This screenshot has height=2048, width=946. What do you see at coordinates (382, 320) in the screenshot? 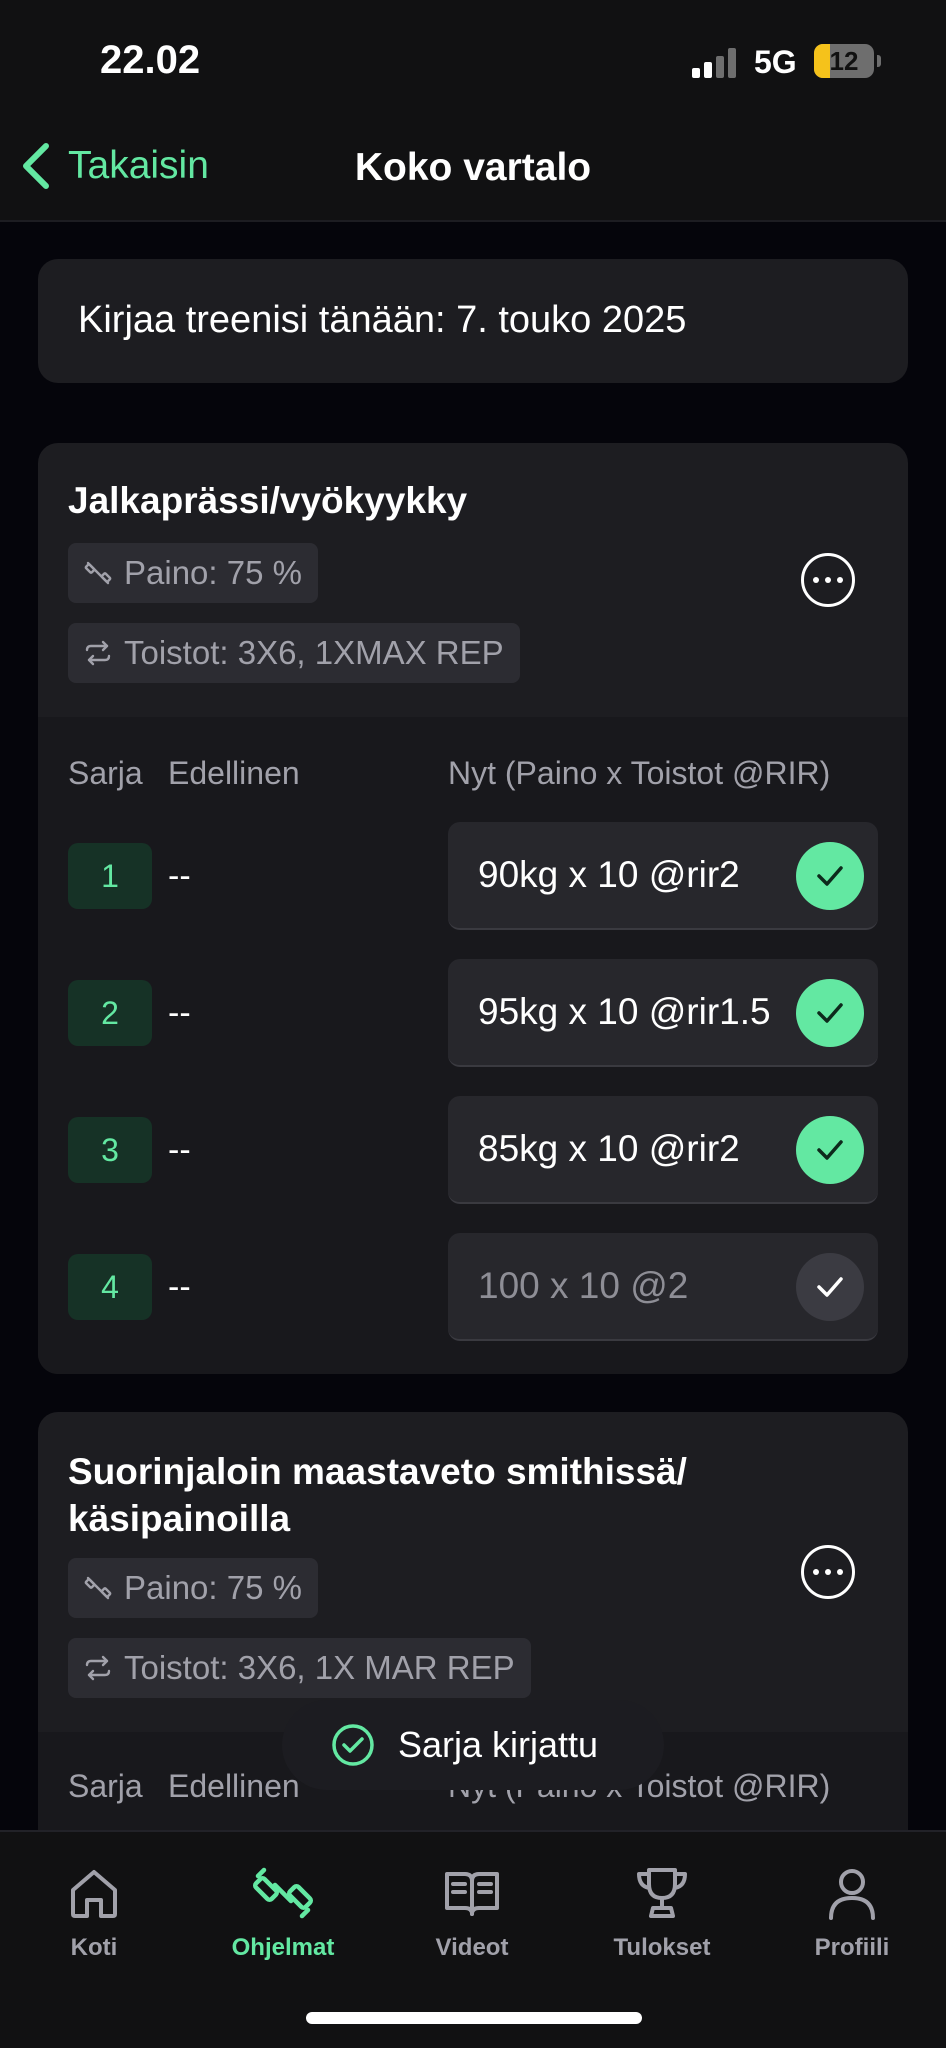
I see `date-card-text: Kirjaa treenisi tänään: 7. touko 2025` at bounding box center [382, 320].